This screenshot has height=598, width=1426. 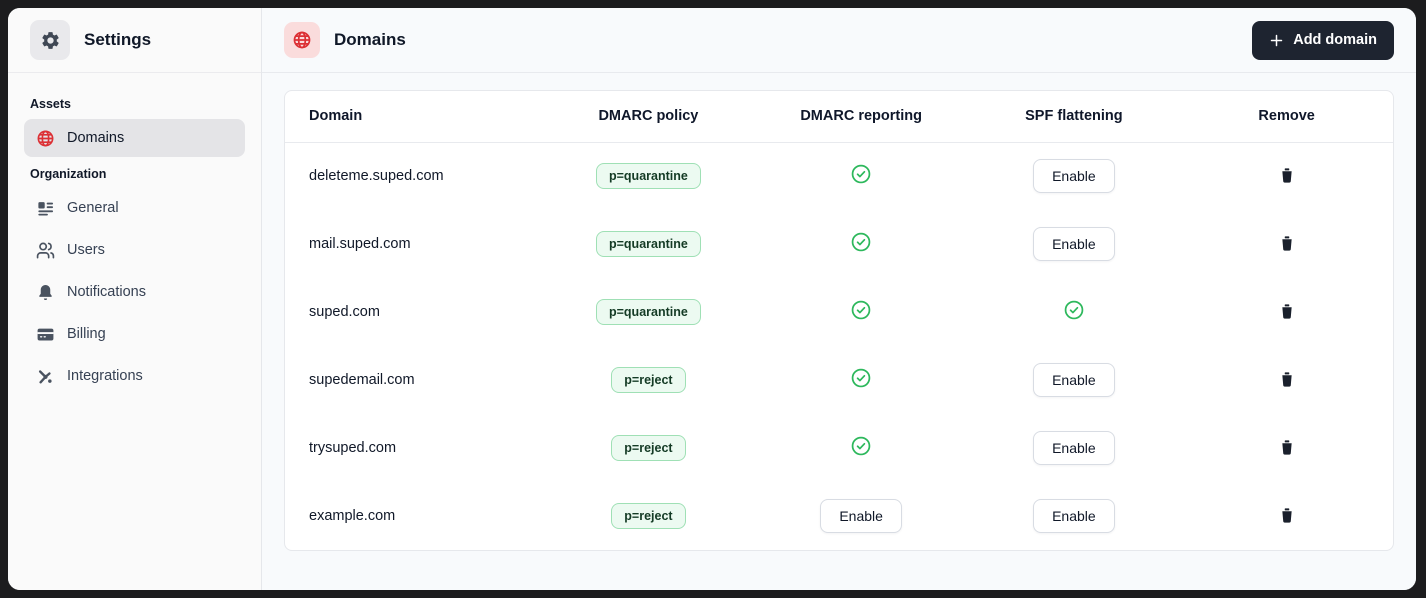 What do you see at coordinates (134, 138) in the screenshot?
I see `sidebar-item-domains: Domains` at bounding box center [134, 138].